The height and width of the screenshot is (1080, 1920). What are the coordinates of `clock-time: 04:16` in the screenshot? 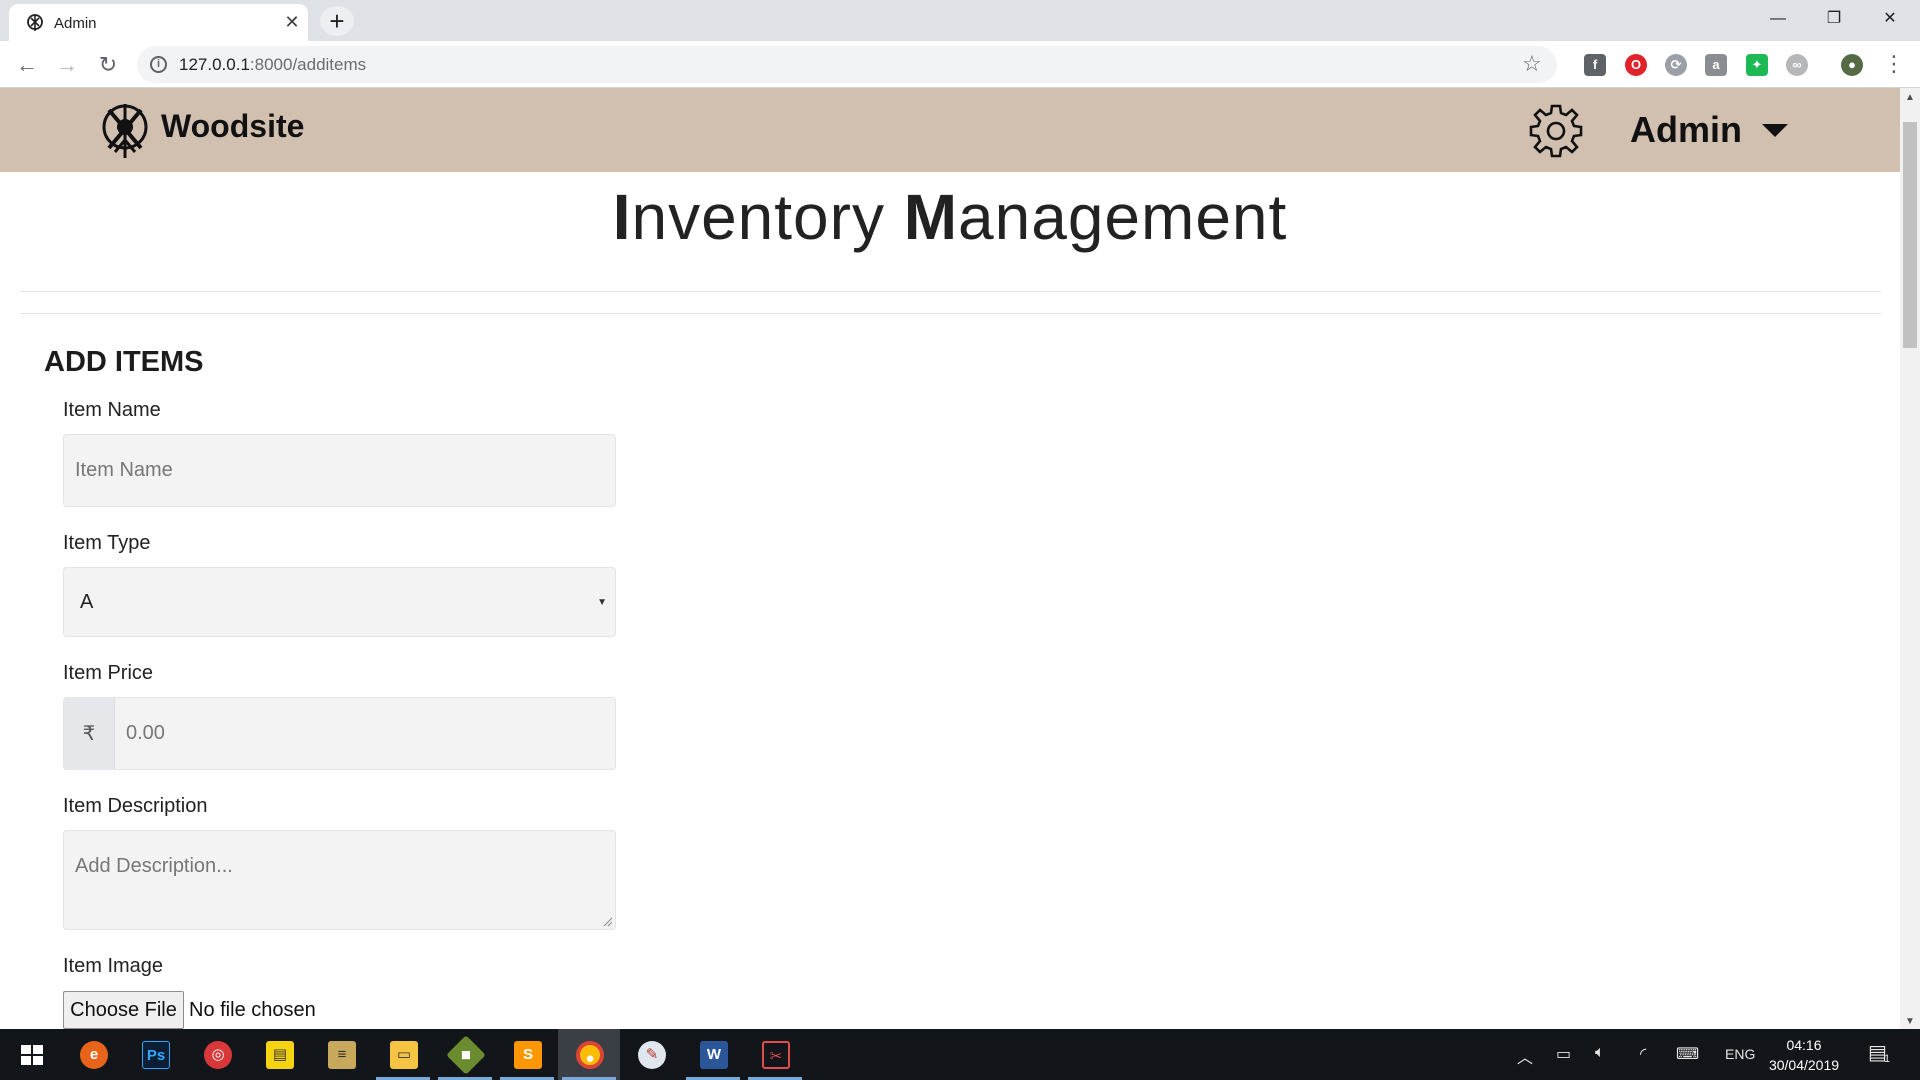 It's located at (1804, 1045).